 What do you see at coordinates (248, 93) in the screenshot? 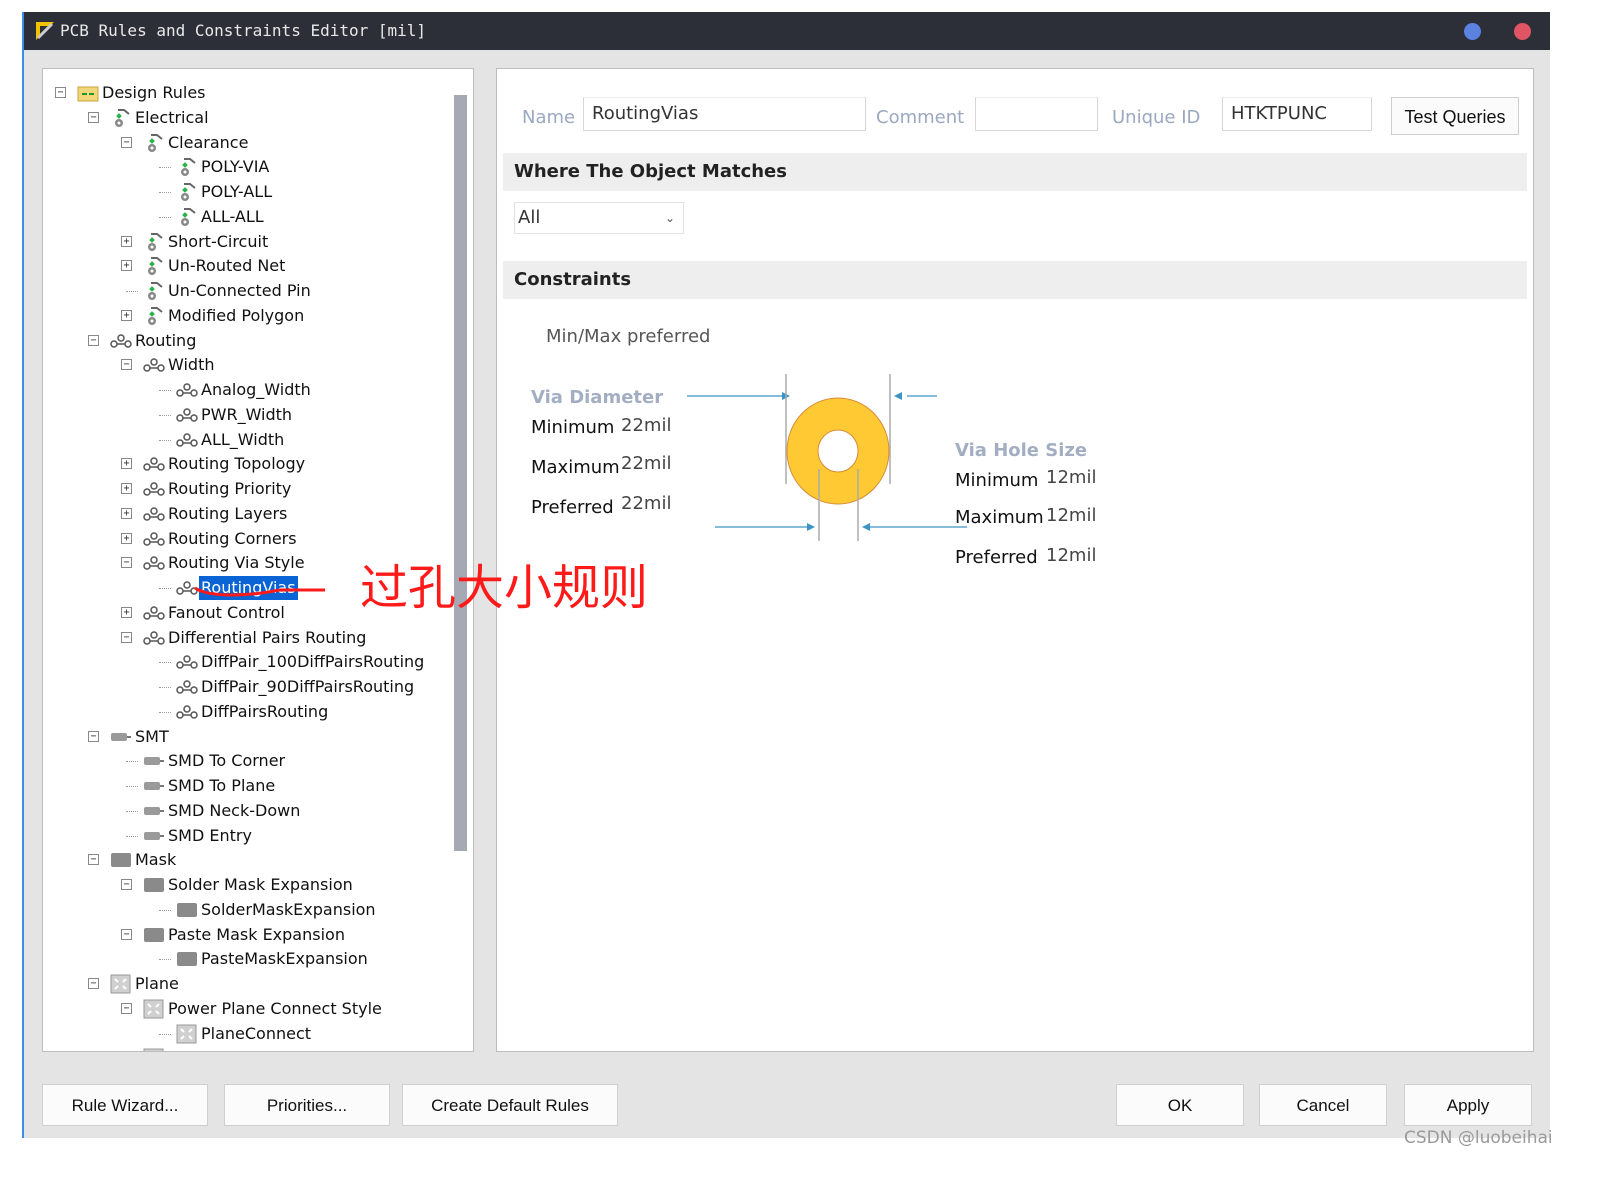
I see `tree-item: − Design Rules` at bounding box center [248, 93].